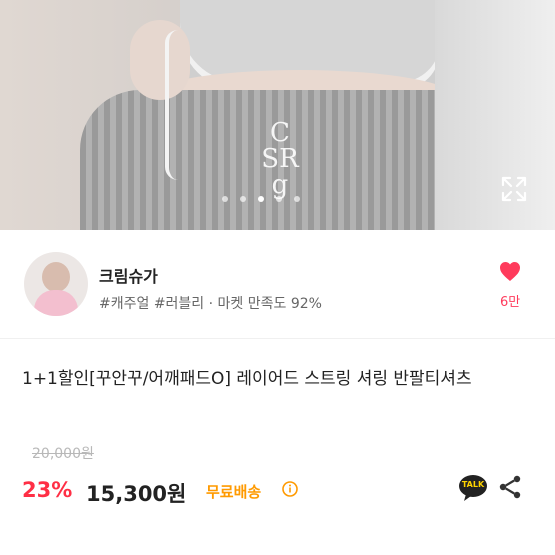 The width and height of the screenshot is (555, 555). What do you see at coordinates (510, 487) in the screenshot?
I see `share-icon` at bounding box center [510, 487].